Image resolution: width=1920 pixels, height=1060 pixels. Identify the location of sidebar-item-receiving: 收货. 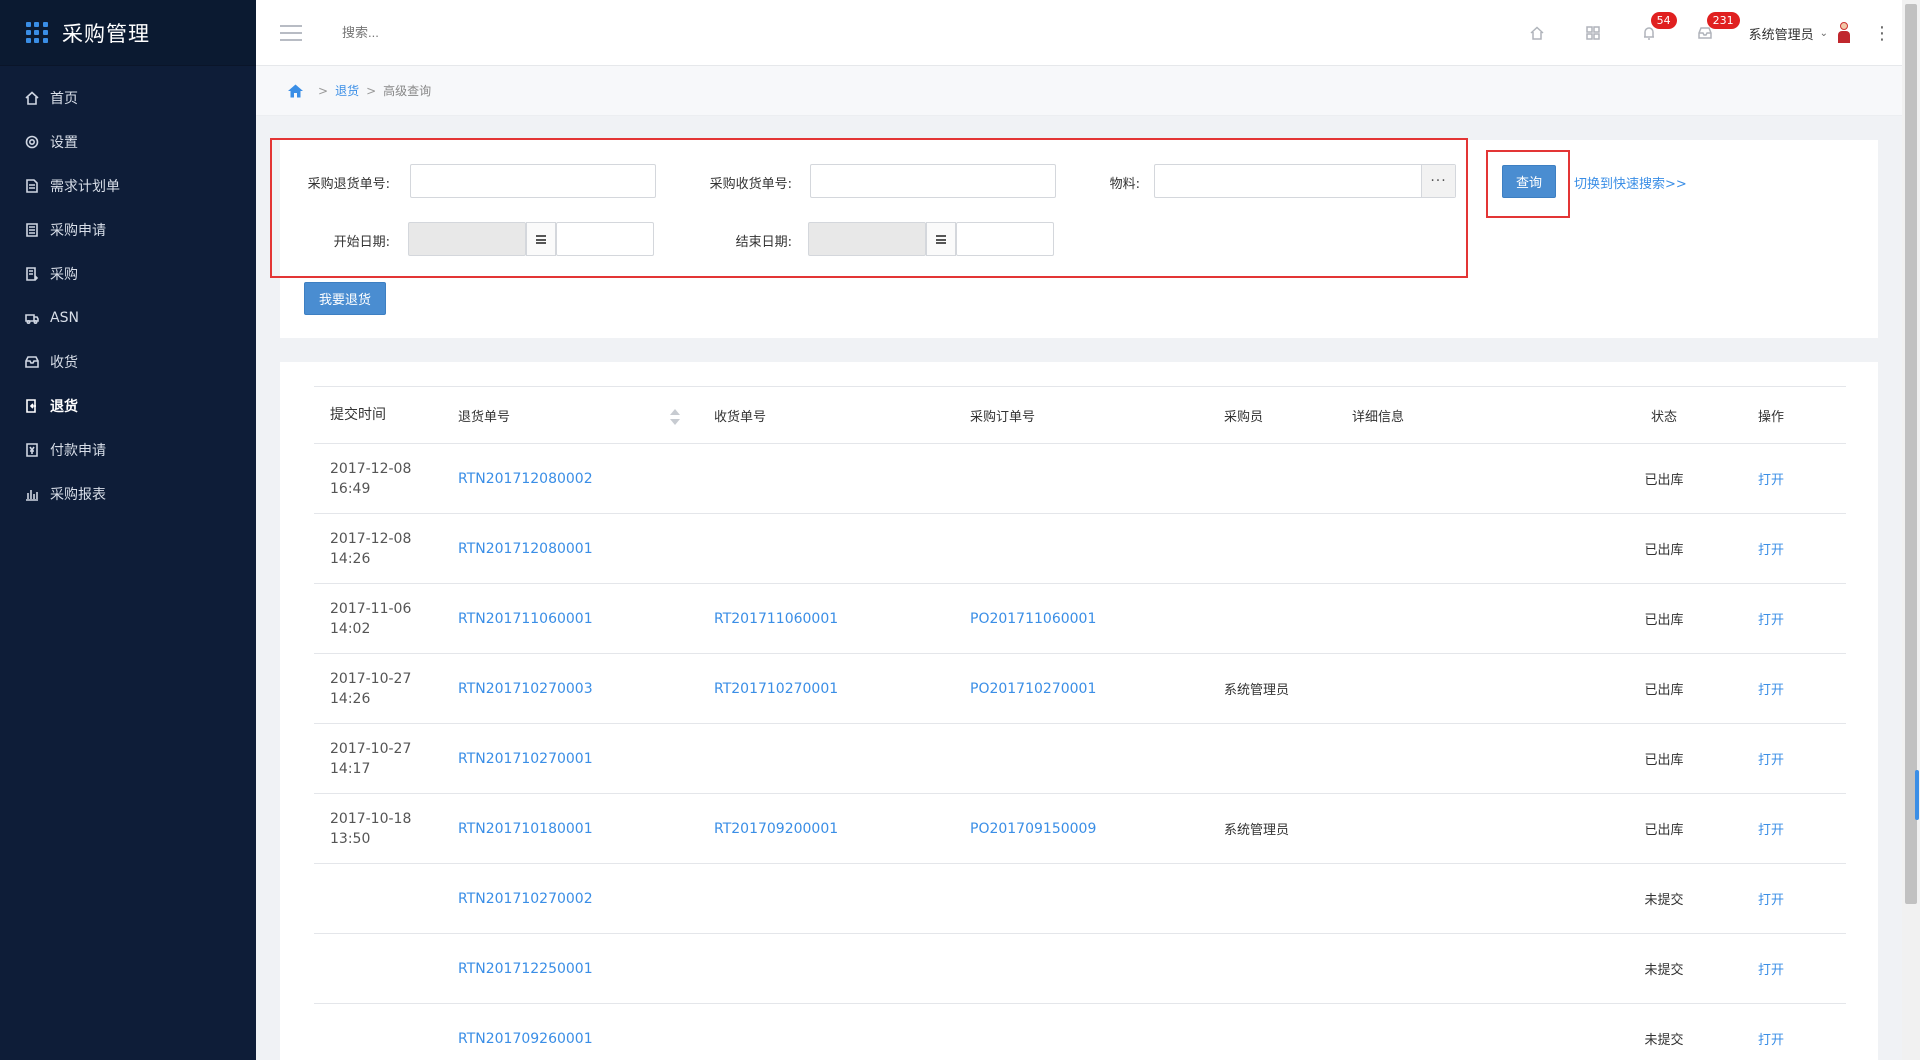
(128, 362).